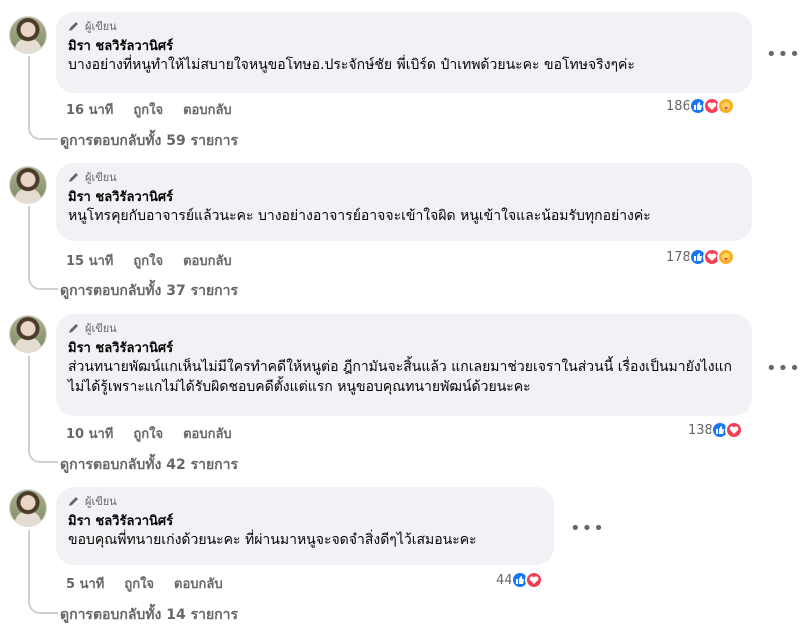 The image size is (800, 626). What do you see at coordinates (149, 615) in the screenshot?
I see `view-replies-link: ดูการตอบกลับทั้ง 14 รายการ` at bounding box center [149, 615].